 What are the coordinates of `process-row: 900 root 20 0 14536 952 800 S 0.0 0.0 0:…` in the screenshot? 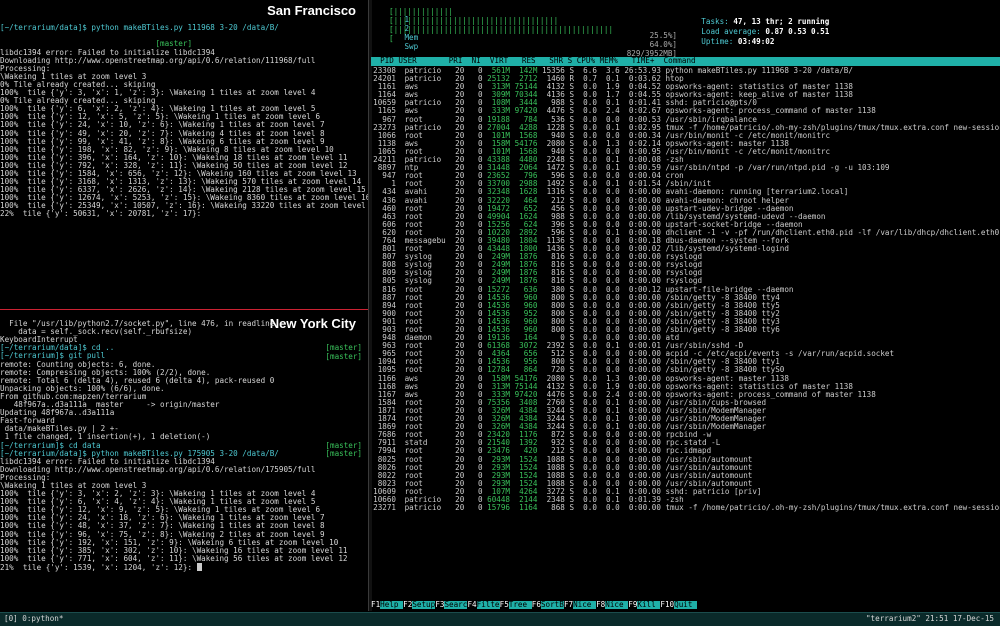 It's located at (685, 314).